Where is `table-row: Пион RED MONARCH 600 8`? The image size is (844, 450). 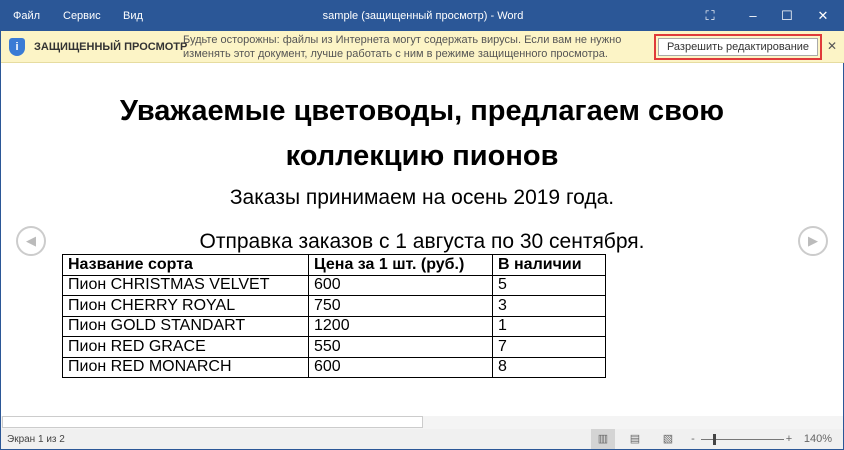
table-row: Пион RED MONARCH 600 8 is located at coordinates (334, 367).